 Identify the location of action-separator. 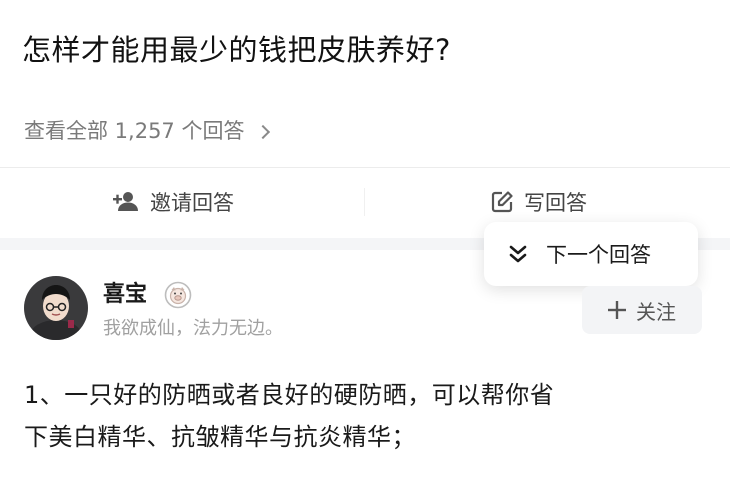
(364, 202).